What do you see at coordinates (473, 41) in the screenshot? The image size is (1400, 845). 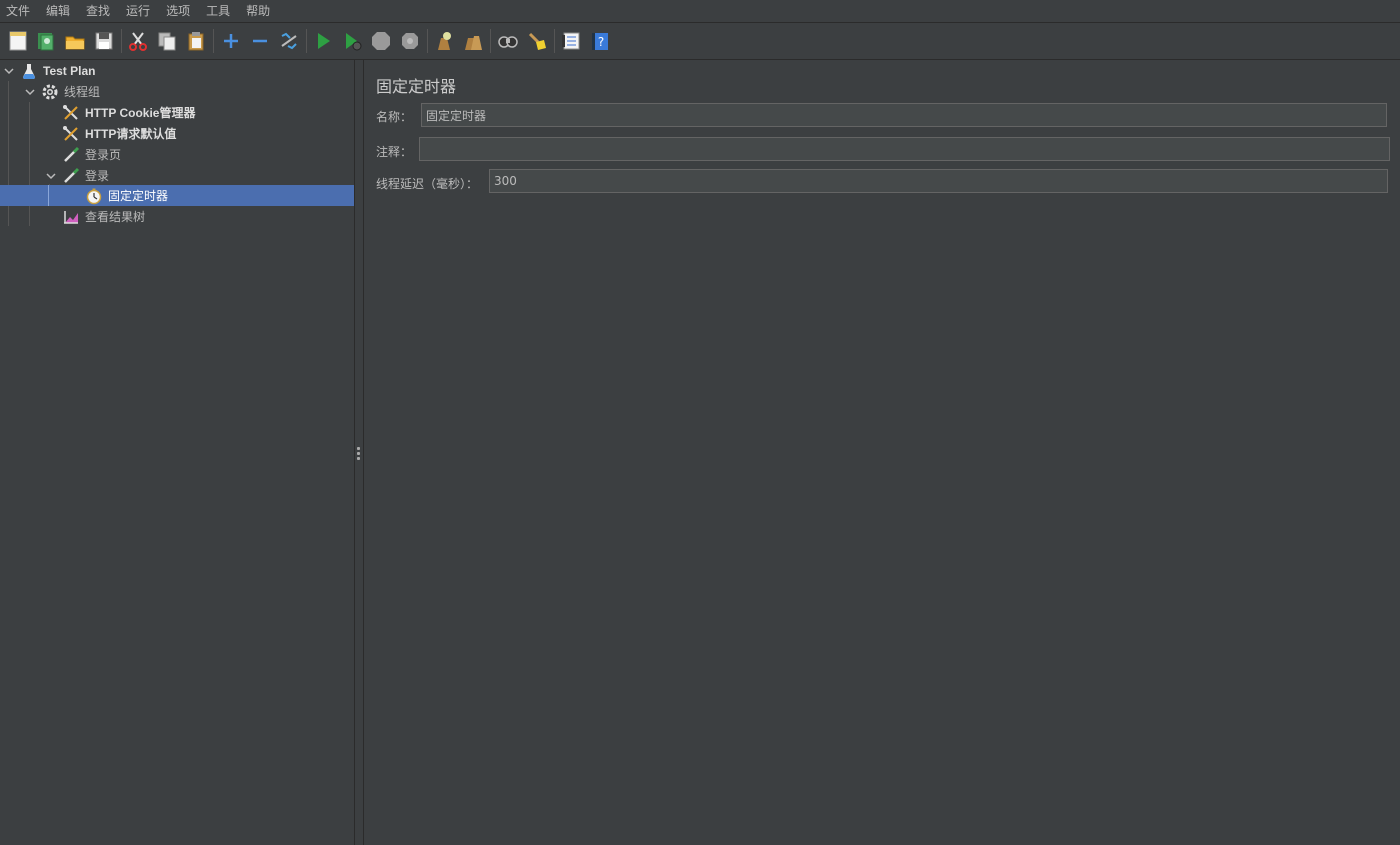 I see `clear-all-icon` at bounding box center [473, 41].